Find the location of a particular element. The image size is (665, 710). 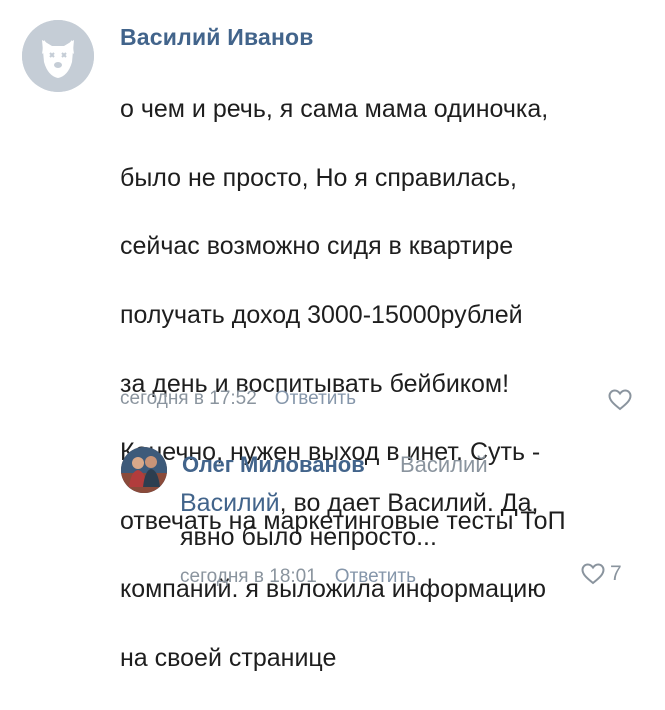

comment-line: получать доход 3000-15000рублей is located at coordinates (321, 315).